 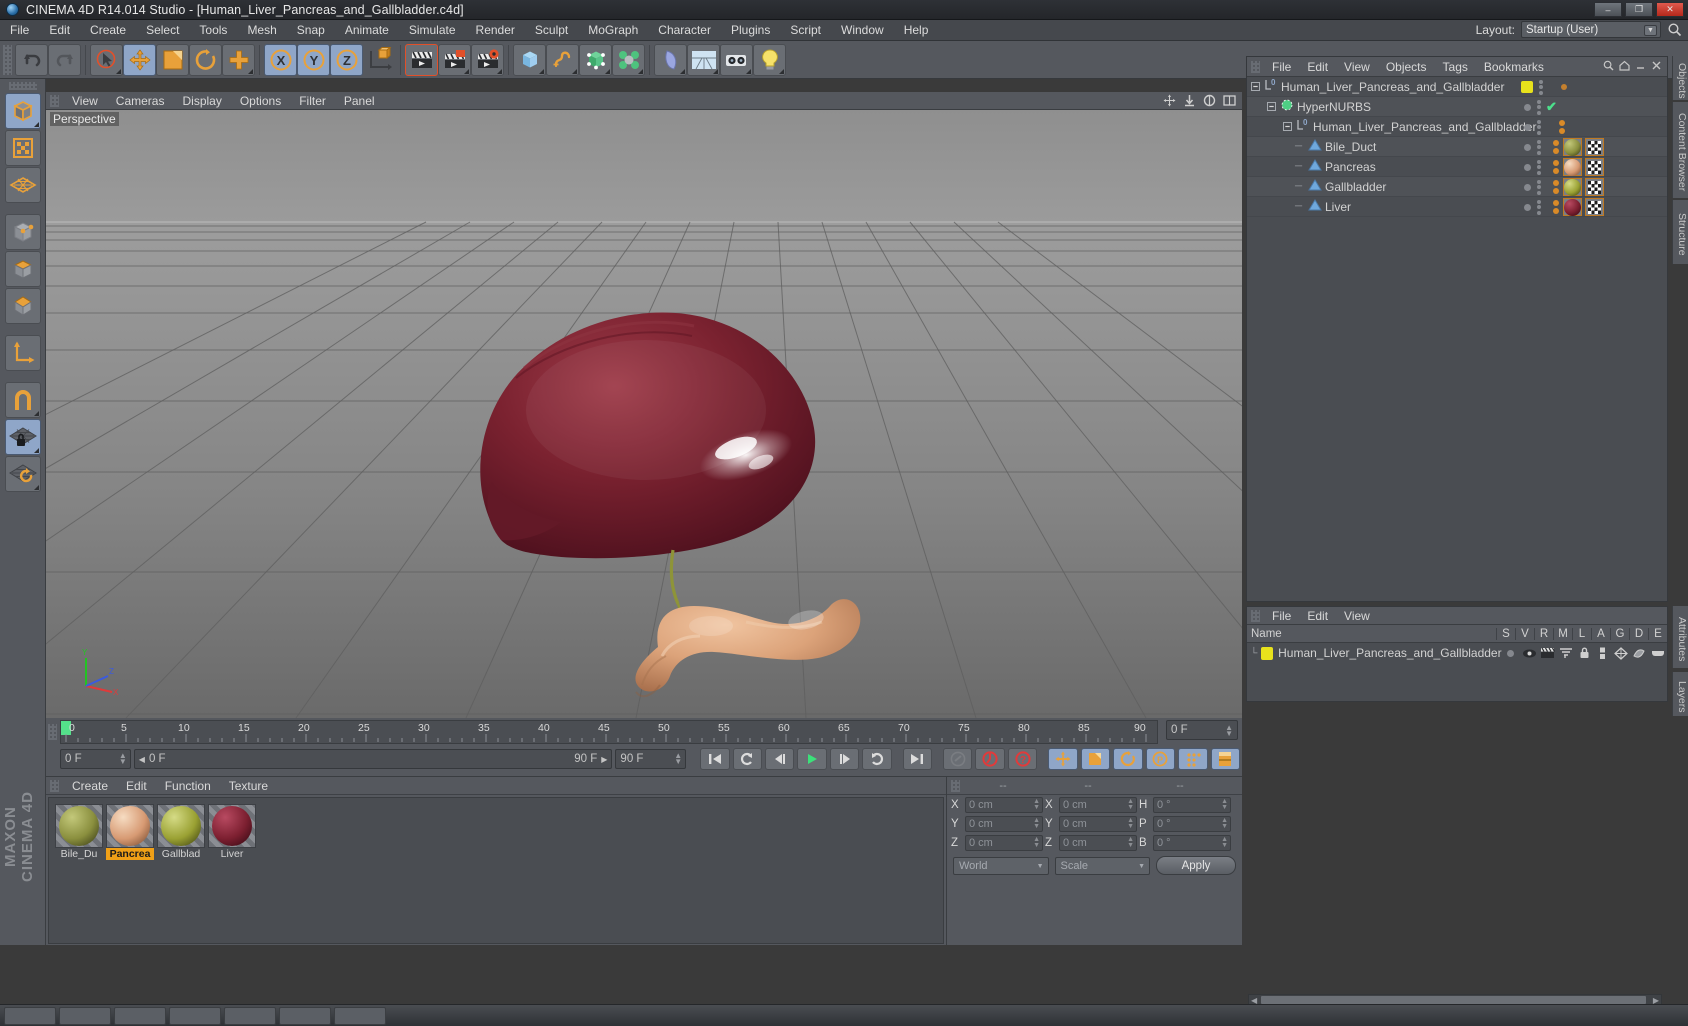 I want to click on live-selection-button, so click(x=106, y=59).